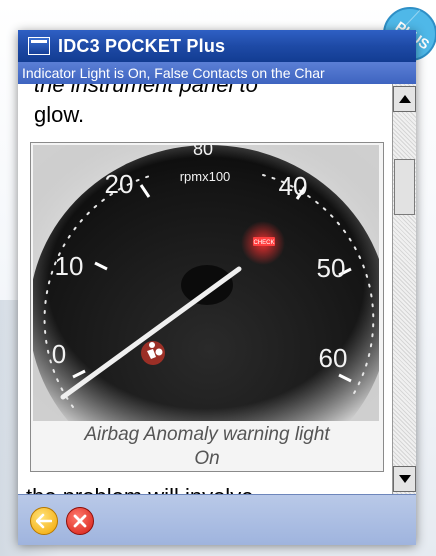  Describe the element at coordinates (207, 447) in the screenshot. I see `figure-caption: Airbag Anomaly warning light On` at that location.